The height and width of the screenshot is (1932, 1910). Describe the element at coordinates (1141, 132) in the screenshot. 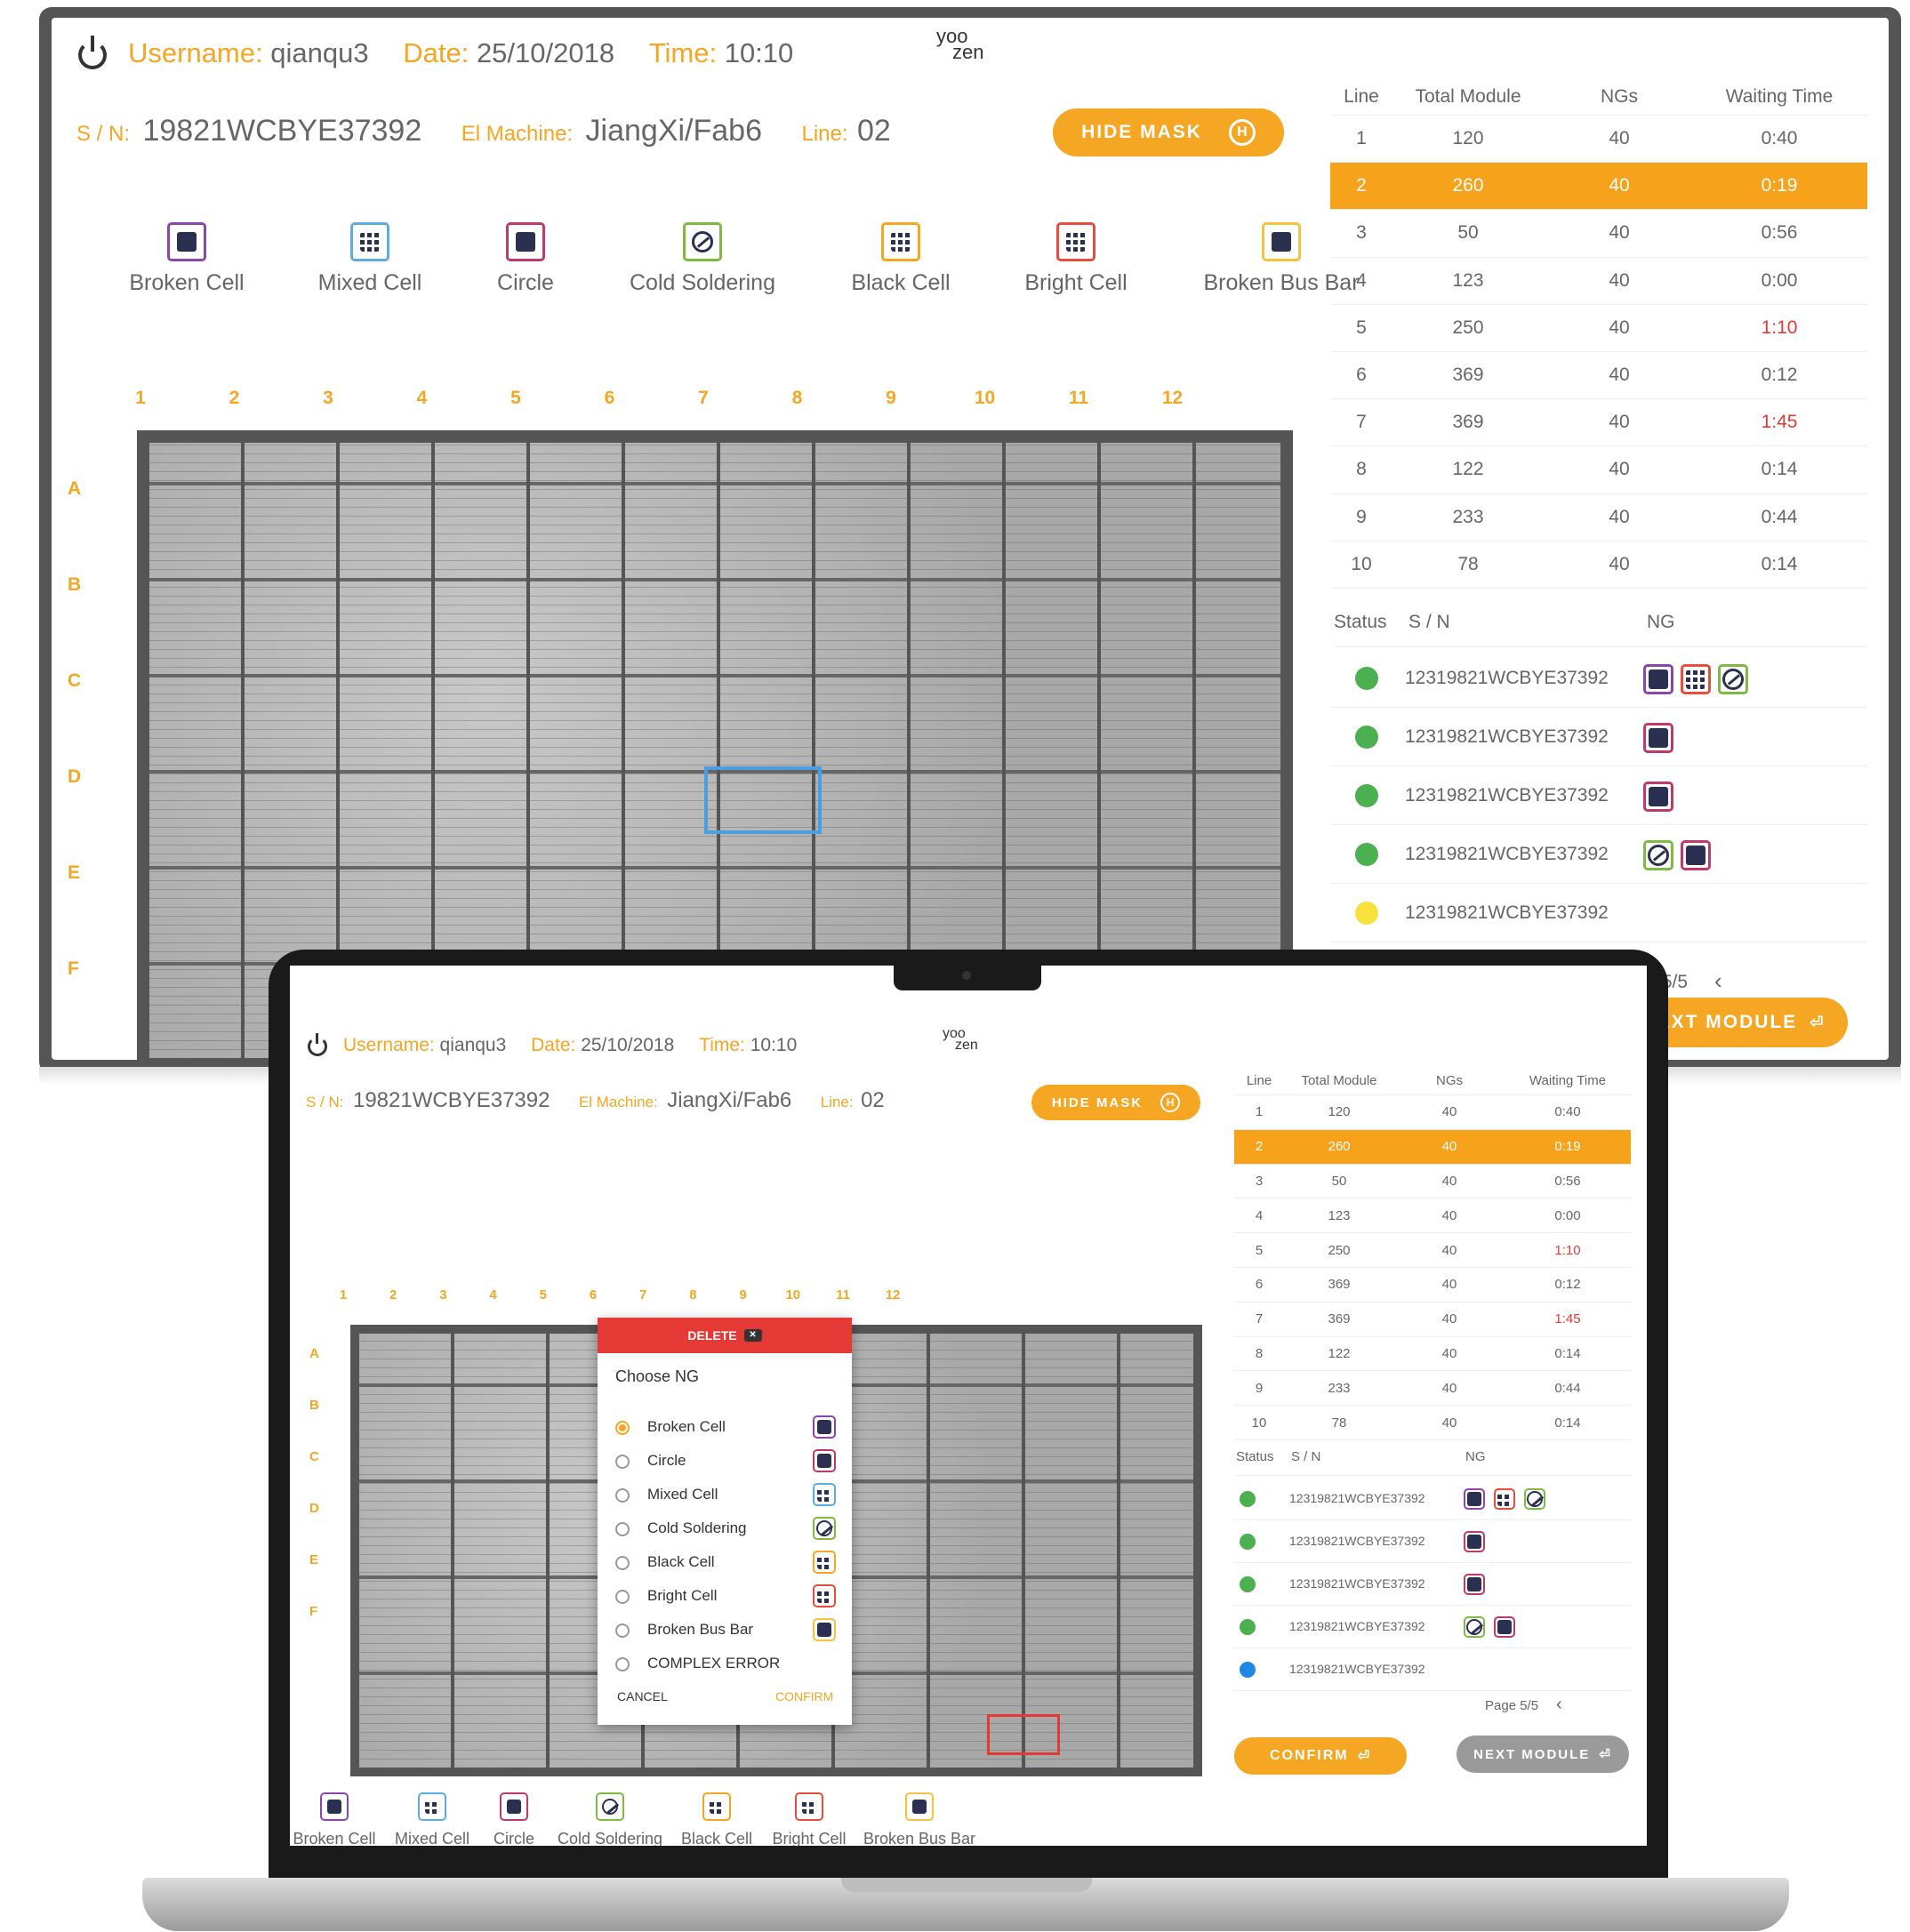

I see `hide-mask-label: HIDE MASK` at that location.